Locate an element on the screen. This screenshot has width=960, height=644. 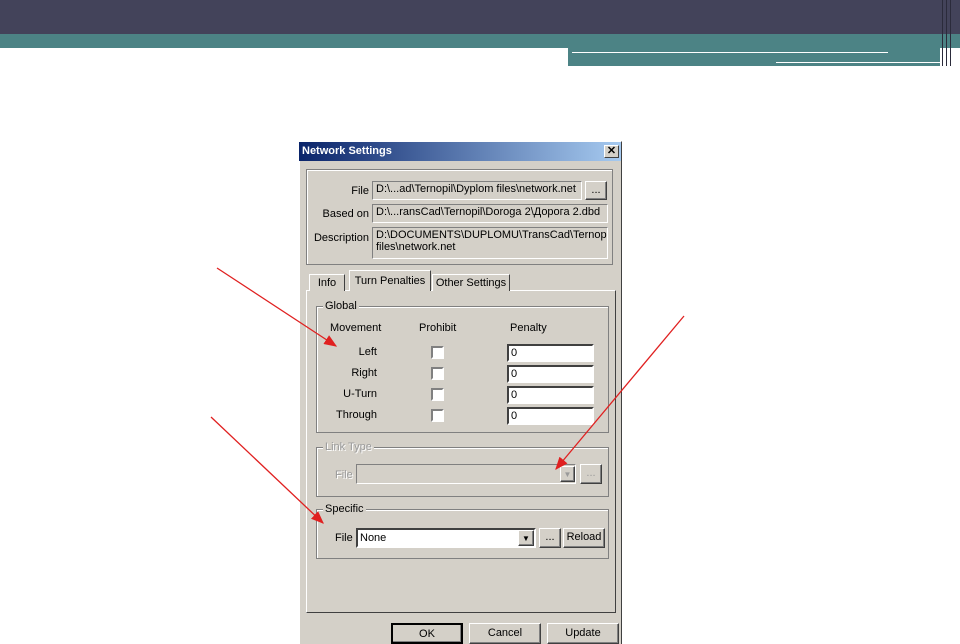
arrow-to-global-movement is located at coordinates (277, 307).